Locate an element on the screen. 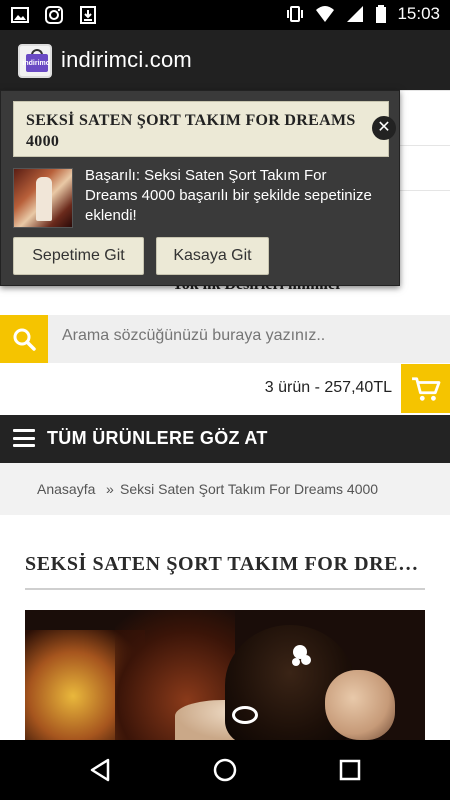 The width and height of the screenshot is (450, 800). search-button is located at coordinates (24, 339).